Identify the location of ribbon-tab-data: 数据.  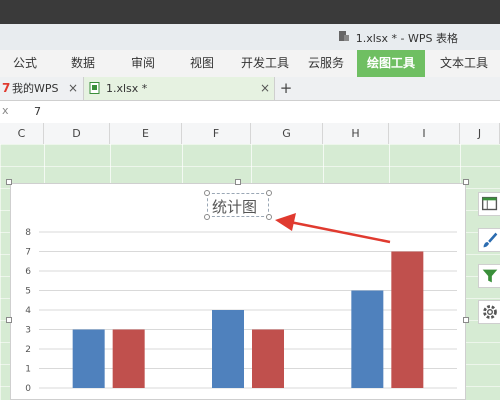
(83, 63).